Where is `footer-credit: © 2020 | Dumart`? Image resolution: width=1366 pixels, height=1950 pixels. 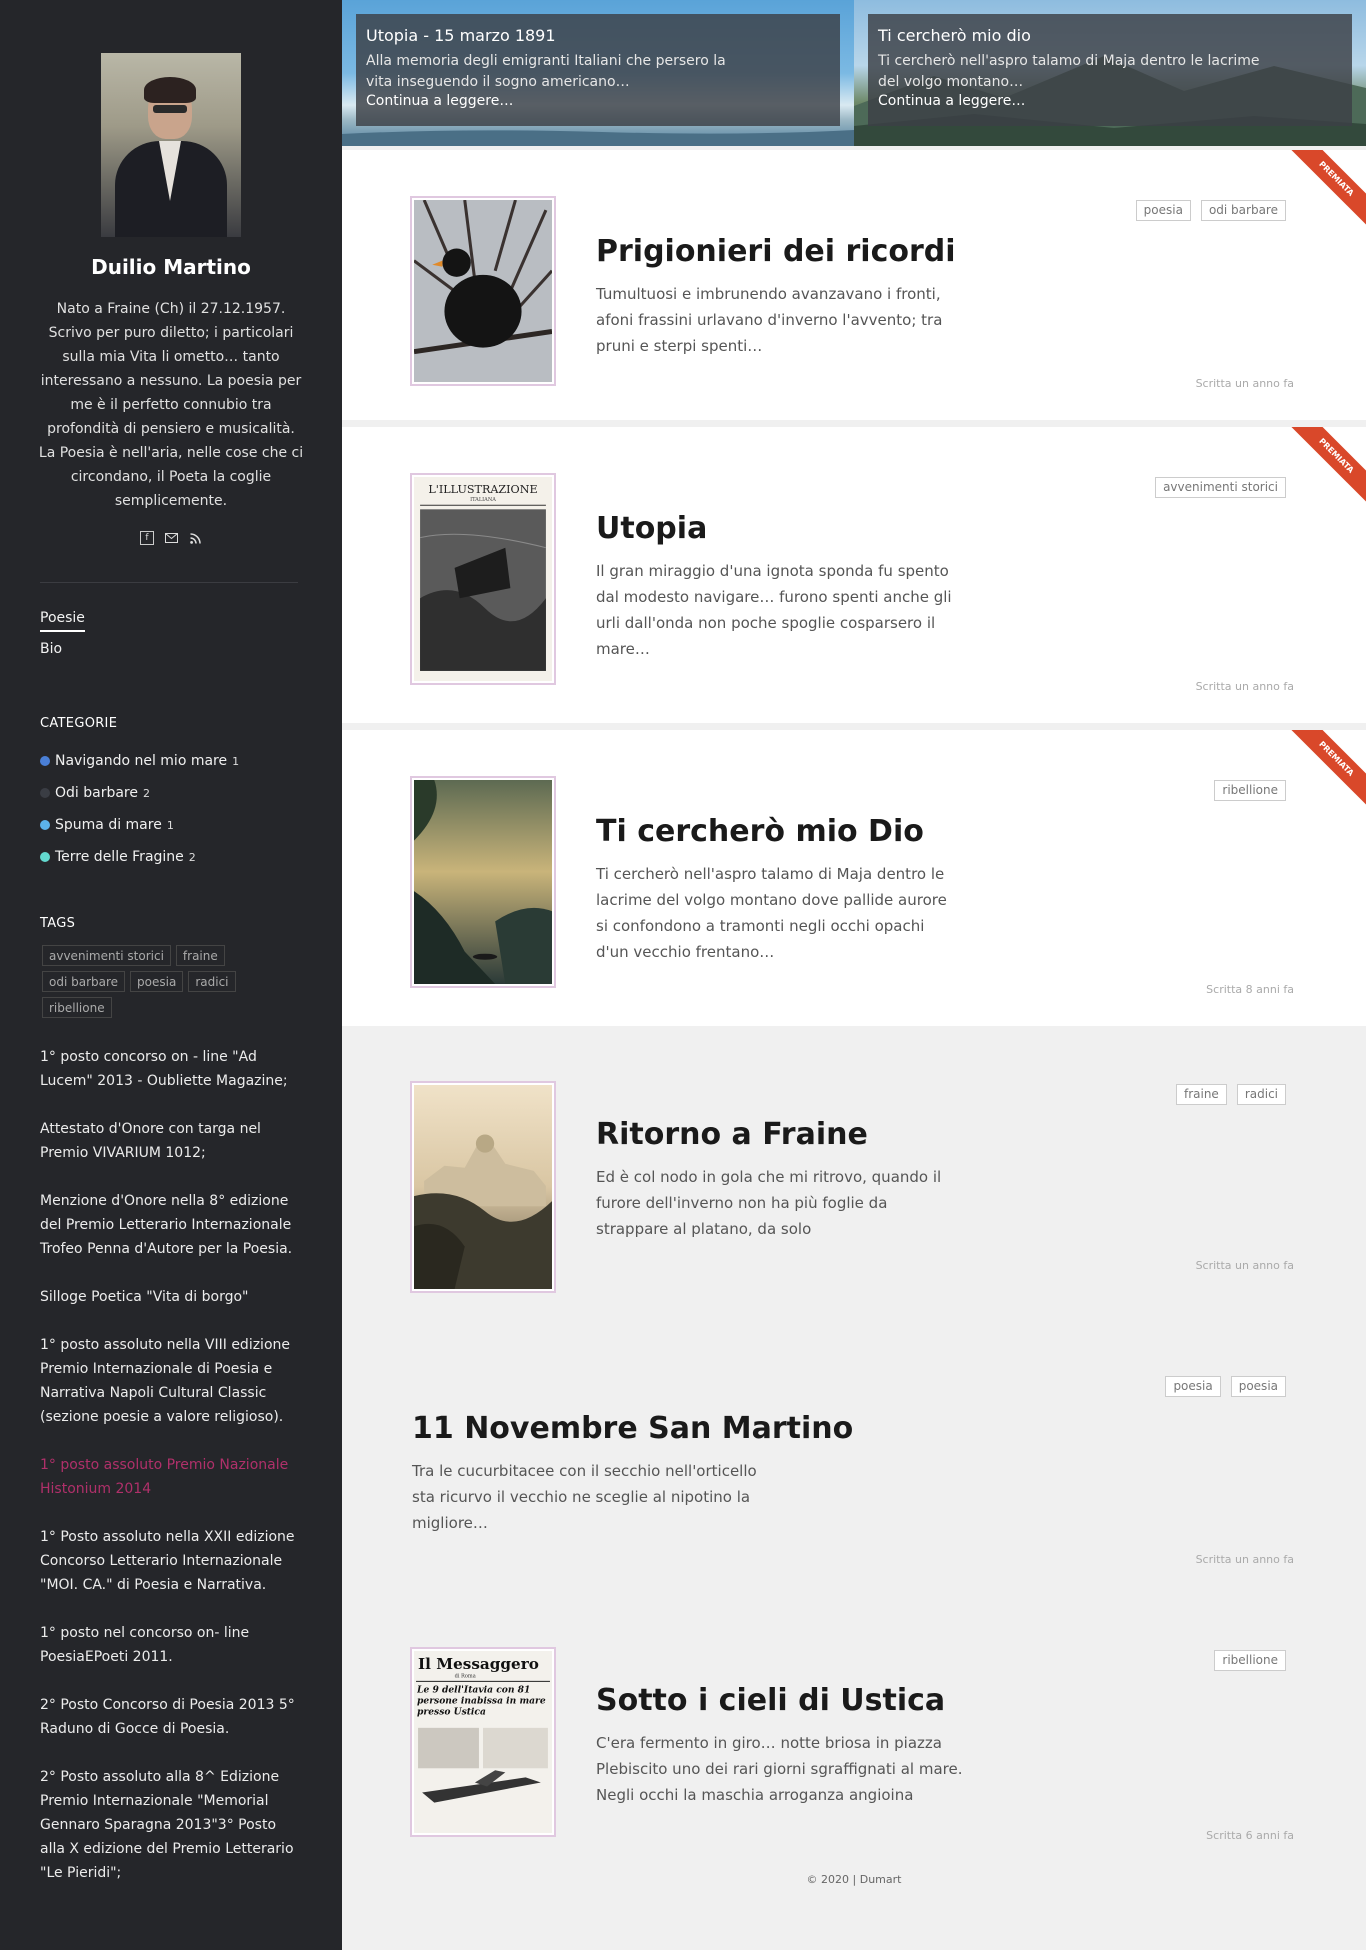
footer-credit: © 2020 | Dumart is located at coordinates (854, 1879).